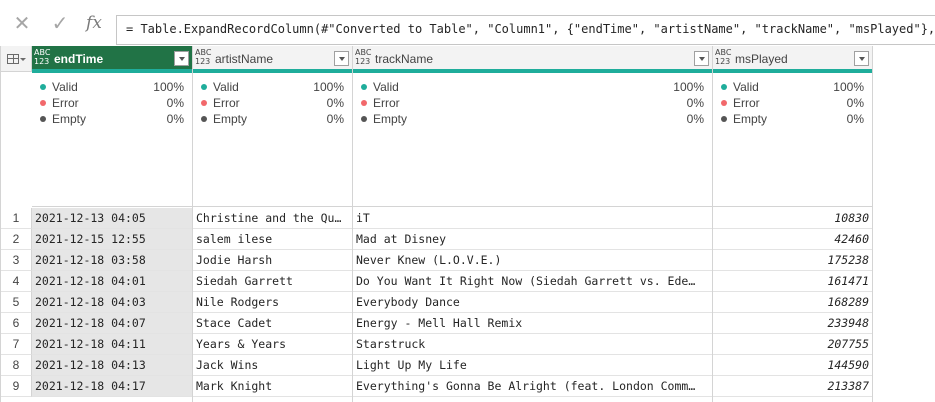  What do you see at coordinates (16, 323) in the screenshot?
I see `row-number: 6` at bounding box center [16, 323].